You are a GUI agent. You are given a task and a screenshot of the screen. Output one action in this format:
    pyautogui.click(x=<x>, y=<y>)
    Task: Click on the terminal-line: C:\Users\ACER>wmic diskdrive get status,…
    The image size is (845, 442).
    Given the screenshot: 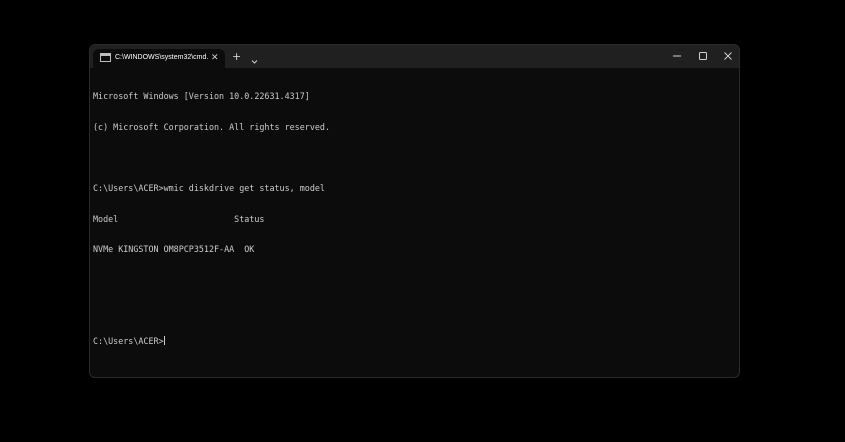 What is the action you would take?
    pyautogui.click(x=209, y=188)
    